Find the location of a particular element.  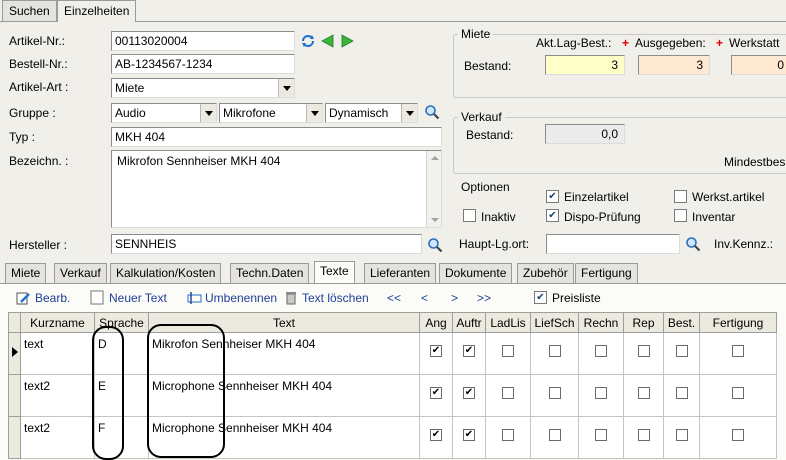

bearb-button: Bearb. is located at coordinates (52, 298).